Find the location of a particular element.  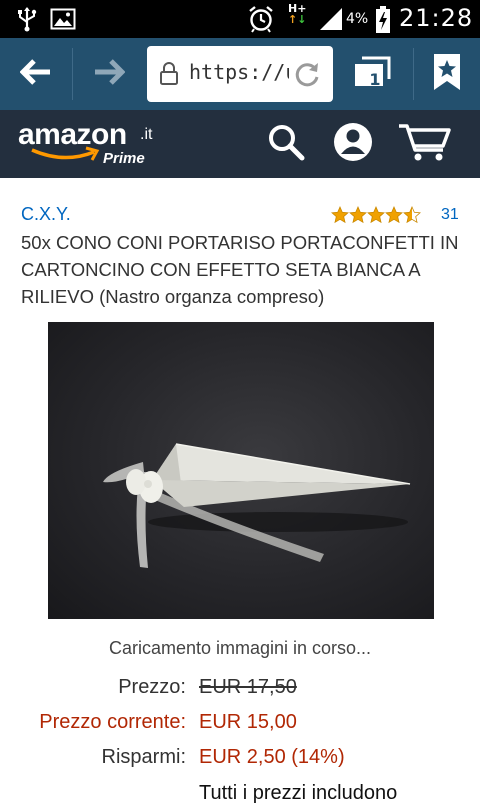

savings-row: Risparmi: EUR 2,50 (14%) is located at coordinates (240, 761).